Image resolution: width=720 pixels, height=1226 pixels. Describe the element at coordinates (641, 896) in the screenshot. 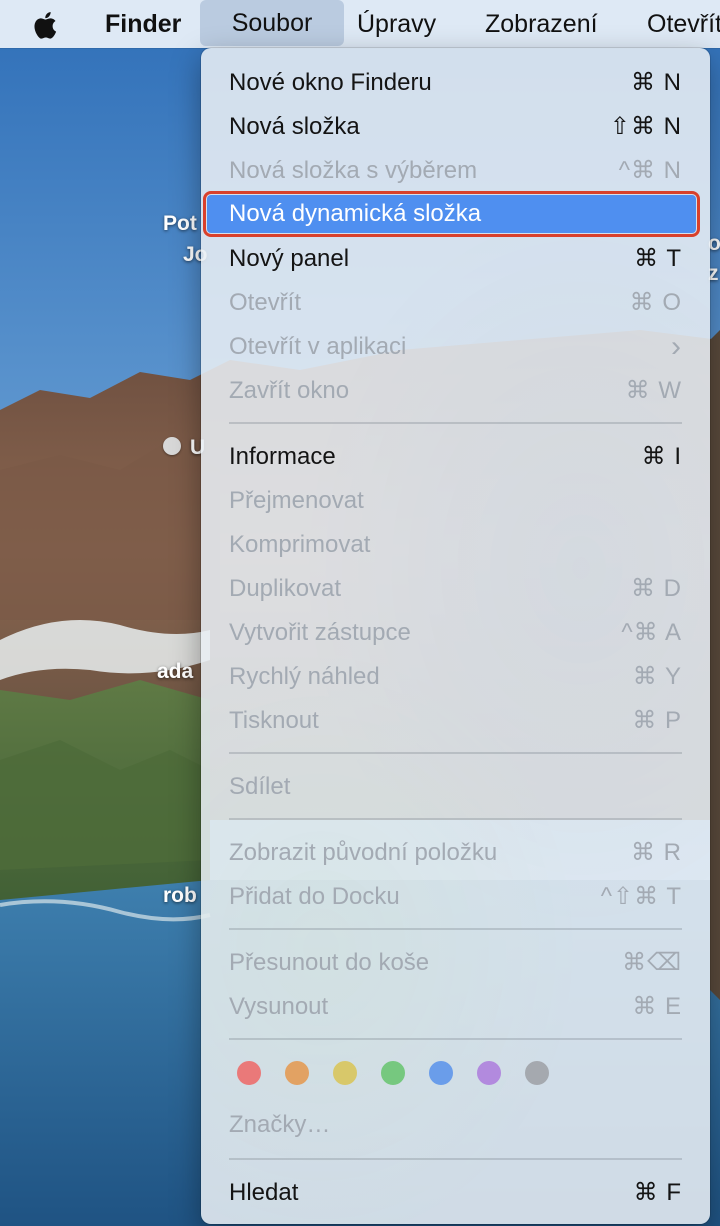

I see `menu-item-shortcut: ^⇧⌘ T` at that location.